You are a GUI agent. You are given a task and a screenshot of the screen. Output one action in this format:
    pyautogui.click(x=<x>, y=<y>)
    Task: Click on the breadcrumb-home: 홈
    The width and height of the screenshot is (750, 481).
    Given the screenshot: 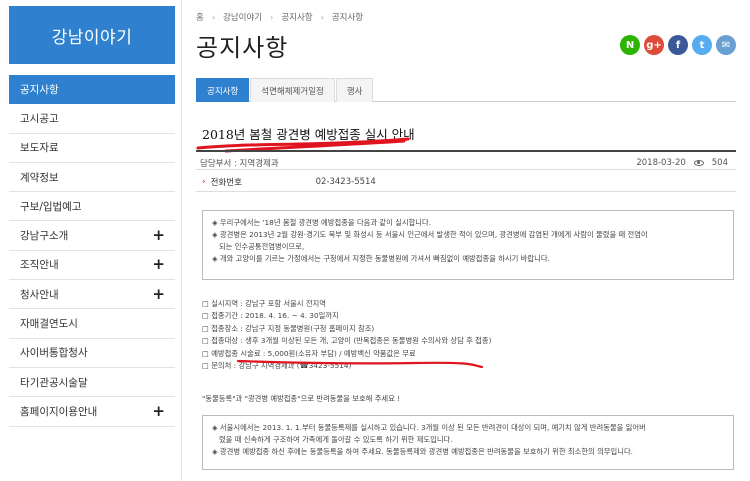 What is the action you would take?
    pyautogui.click(x=200, y=17)
    